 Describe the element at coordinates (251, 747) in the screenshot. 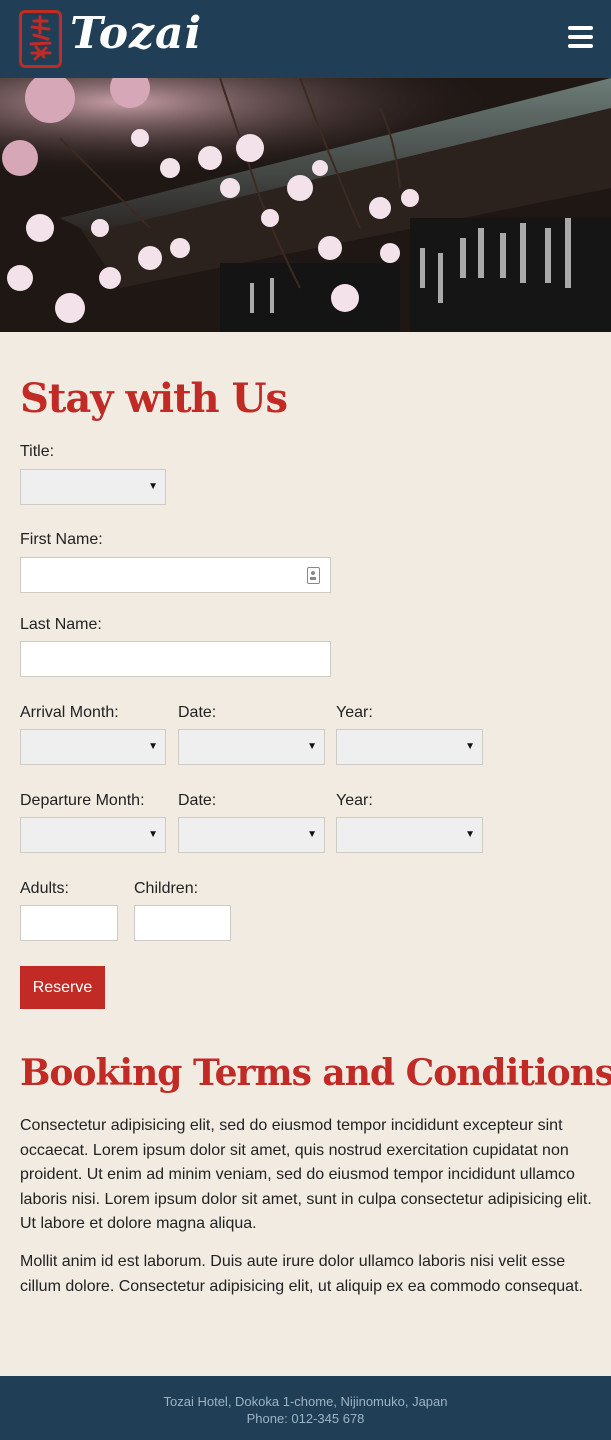

I see `arrival-date-select` at that location.